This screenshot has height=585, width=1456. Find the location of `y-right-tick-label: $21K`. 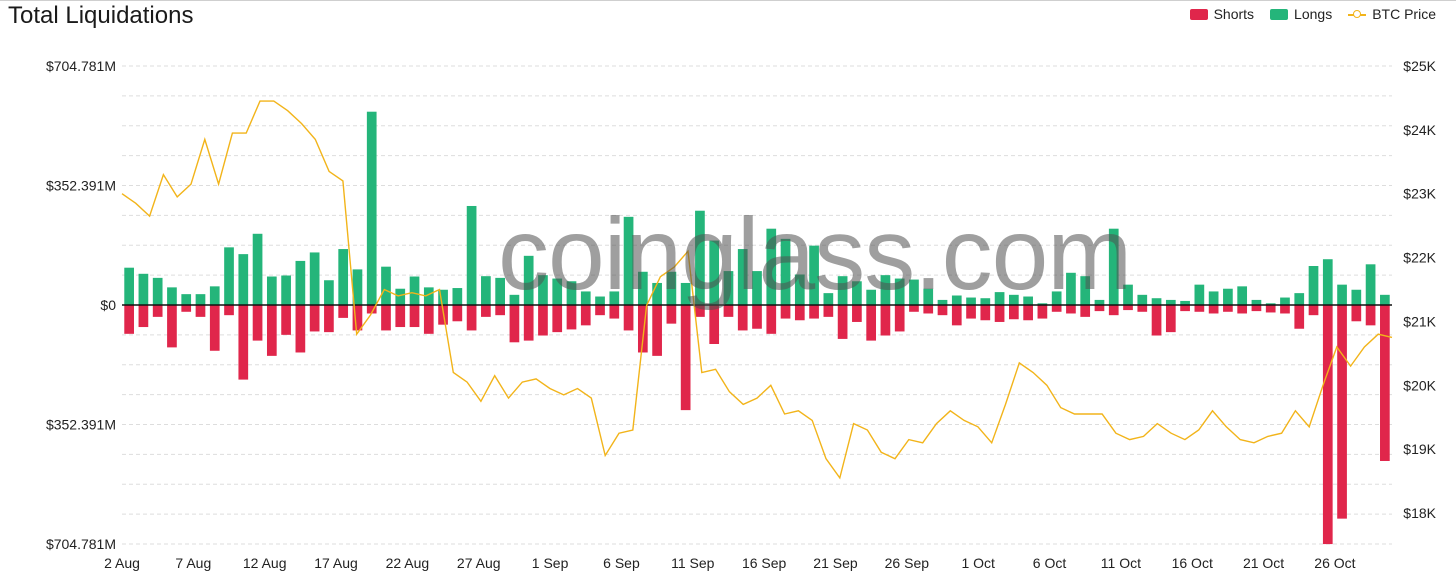

y-right-tick-label: $21K is located at coordinates (1419, 321).